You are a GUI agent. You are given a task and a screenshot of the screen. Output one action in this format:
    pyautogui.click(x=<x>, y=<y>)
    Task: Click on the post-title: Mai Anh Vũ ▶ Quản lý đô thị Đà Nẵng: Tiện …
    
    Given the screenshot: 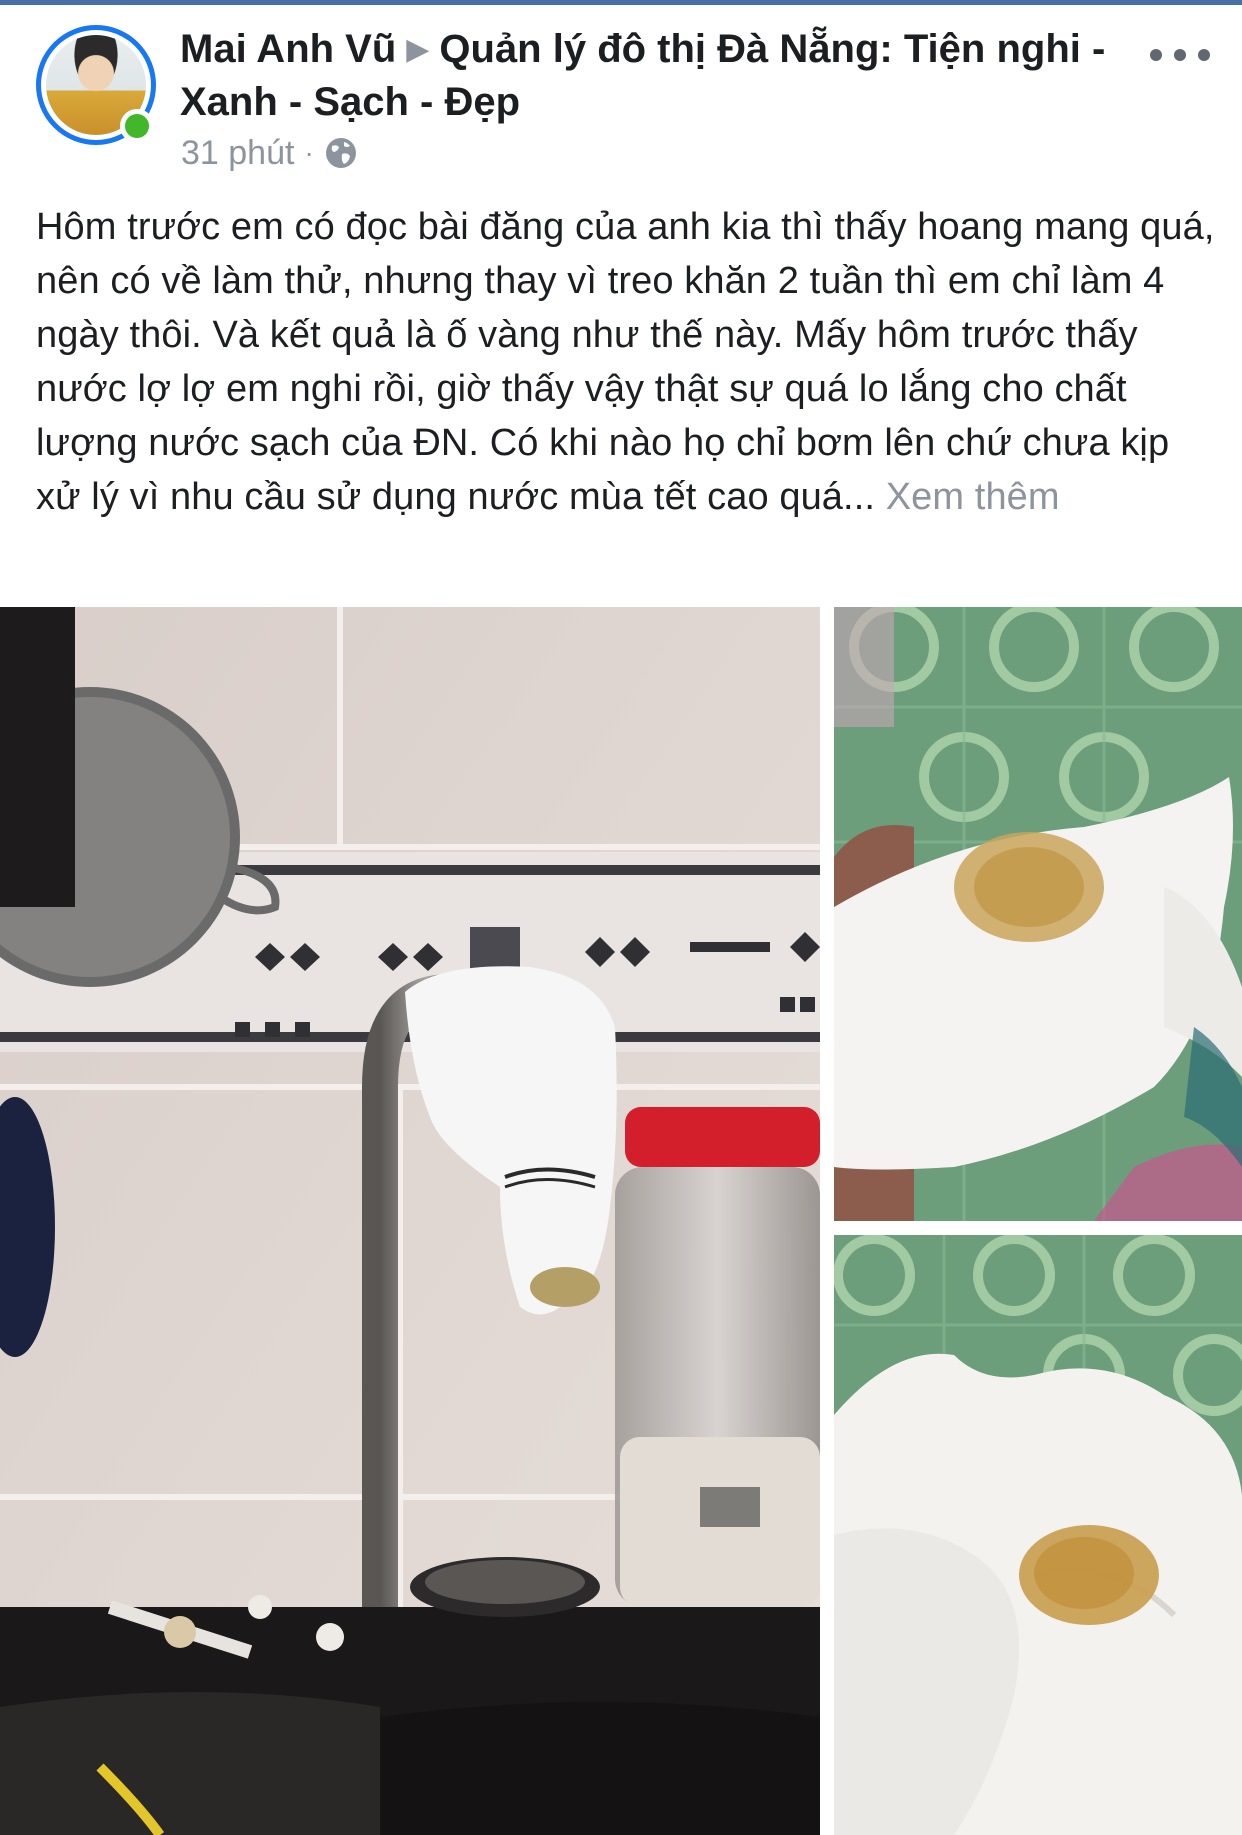 What is the action you would take?
    pyautogui.click(x=660, y=75)
    